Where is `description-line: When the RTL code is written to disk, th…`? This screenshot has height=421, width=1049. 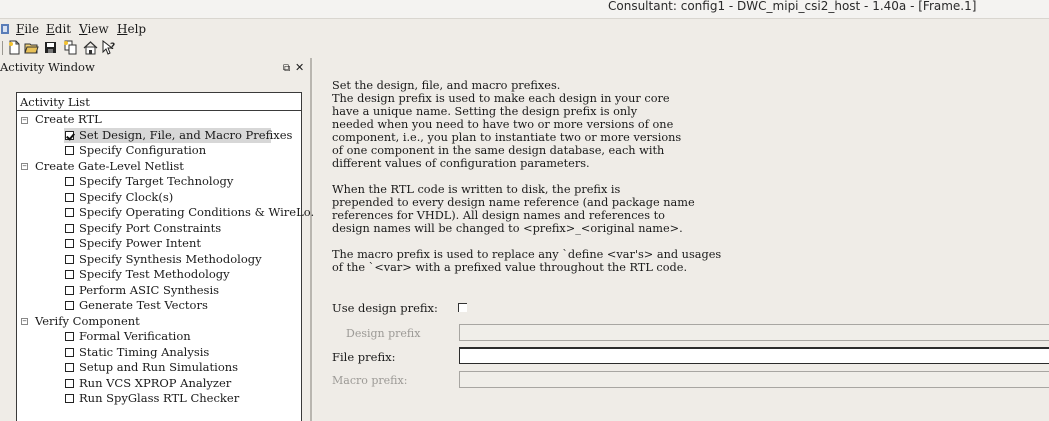 description-line: When the RTL code is written to disk, th… is located at coordinates (476, 189).